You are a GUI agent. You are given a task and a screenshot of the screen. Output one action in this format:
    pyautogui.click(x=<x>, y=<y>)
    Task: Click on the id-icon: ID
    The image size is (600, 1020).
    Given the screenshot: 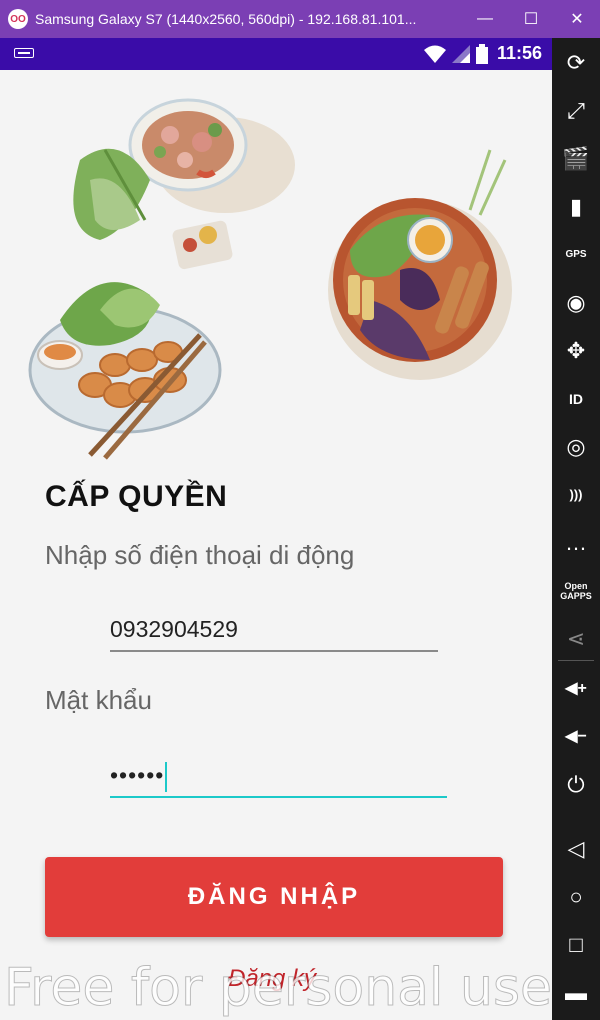 What is the action you would take?
    pyautogui.click(x=576, y=399)
    